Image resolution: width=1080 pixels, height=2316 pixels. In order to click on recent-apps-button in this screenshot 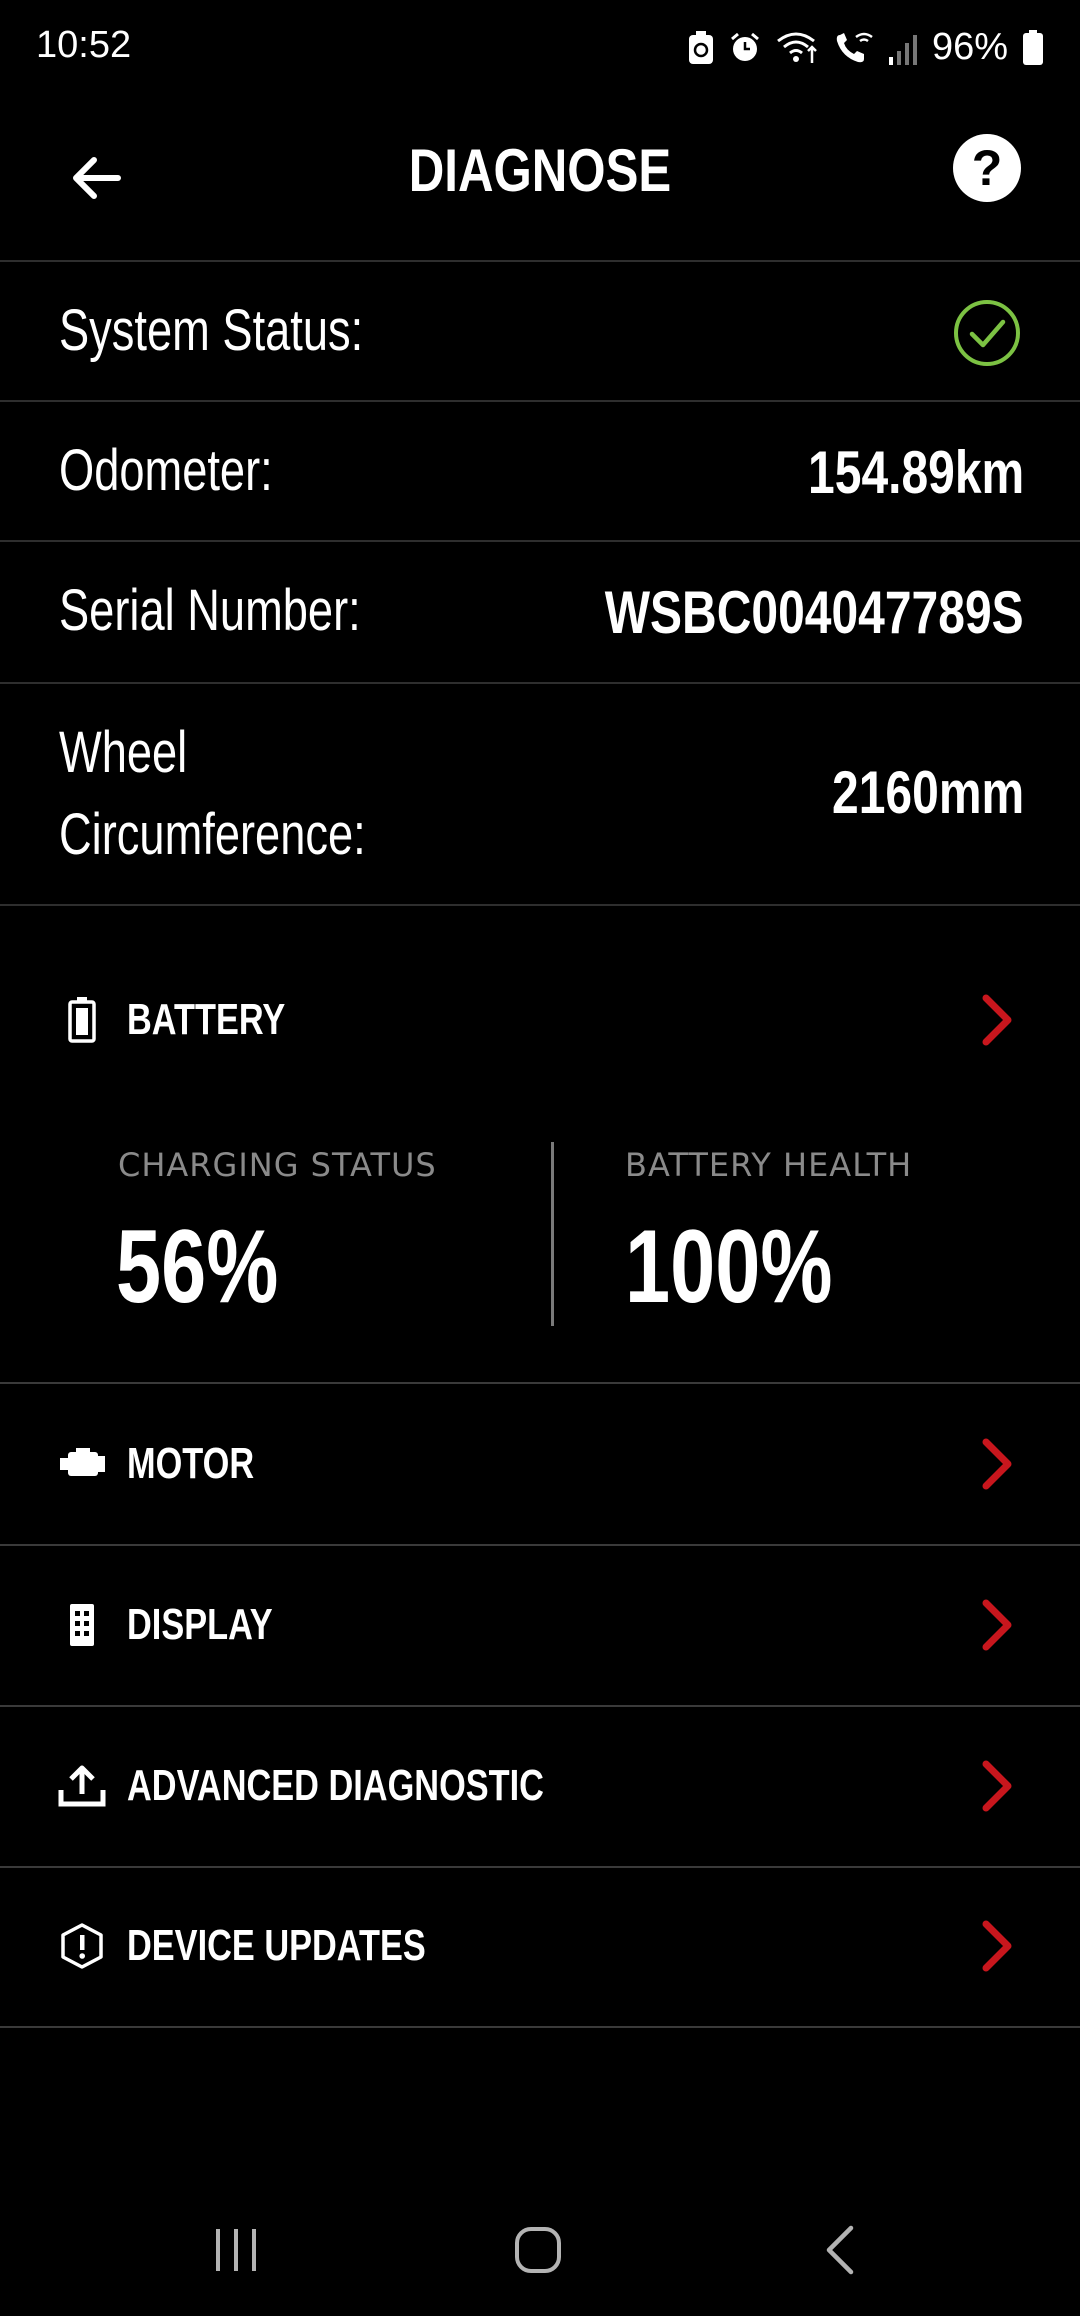, I will do `click(236, 2250)`.